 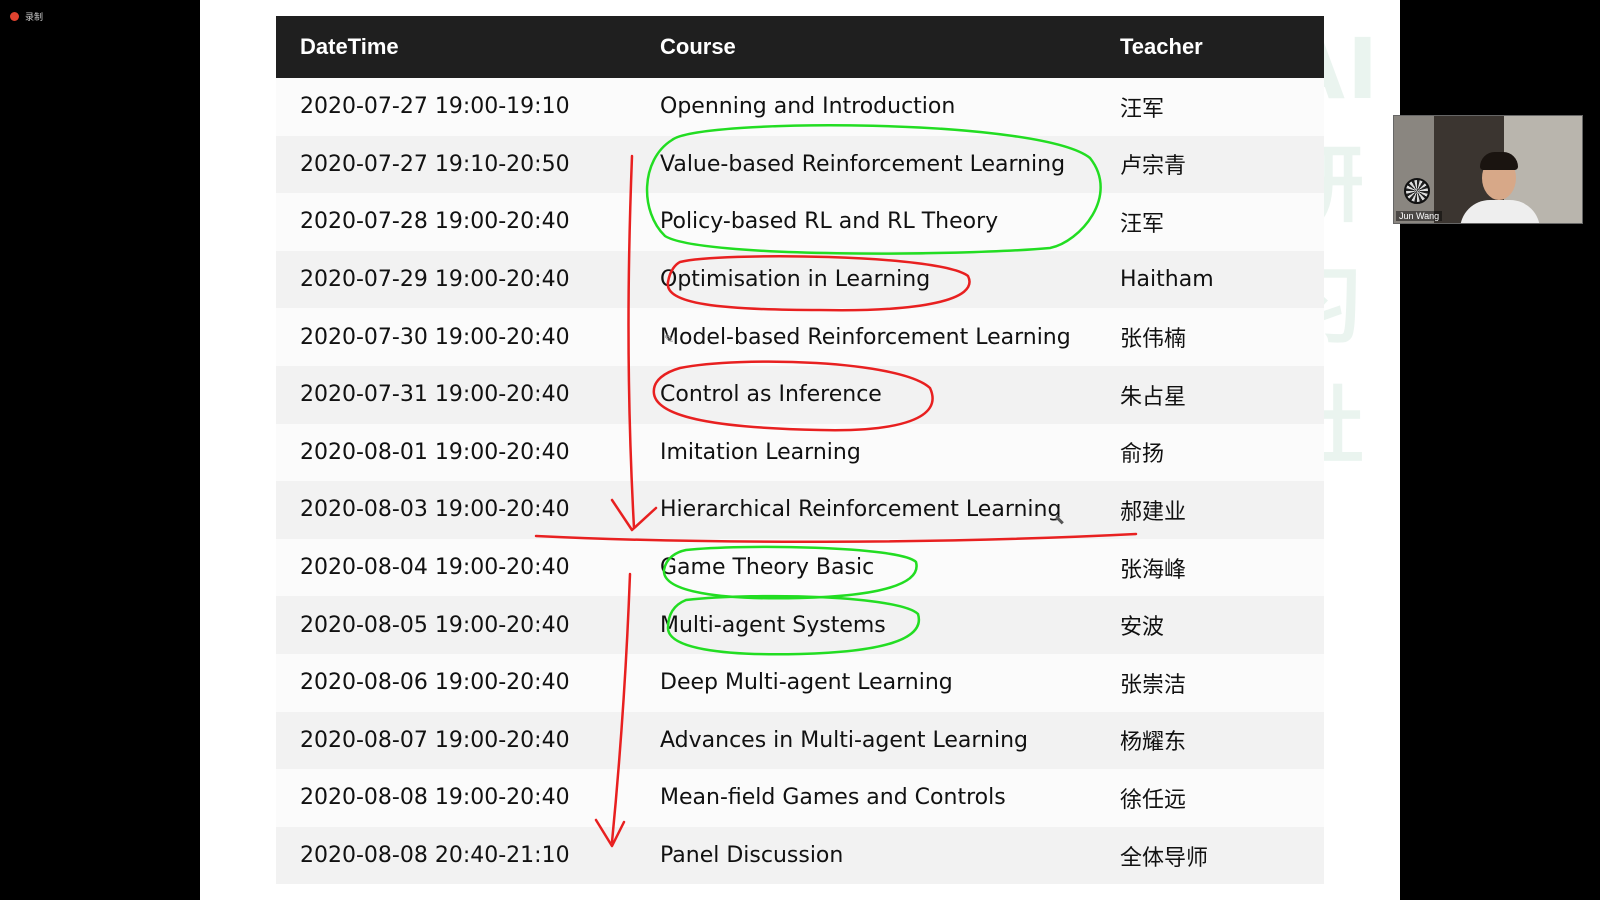 What do you see at coordinates (1210, 740) in the screenshot?
I see `cell-teacher: 杨耀东` at bounding box center [1210, 740].